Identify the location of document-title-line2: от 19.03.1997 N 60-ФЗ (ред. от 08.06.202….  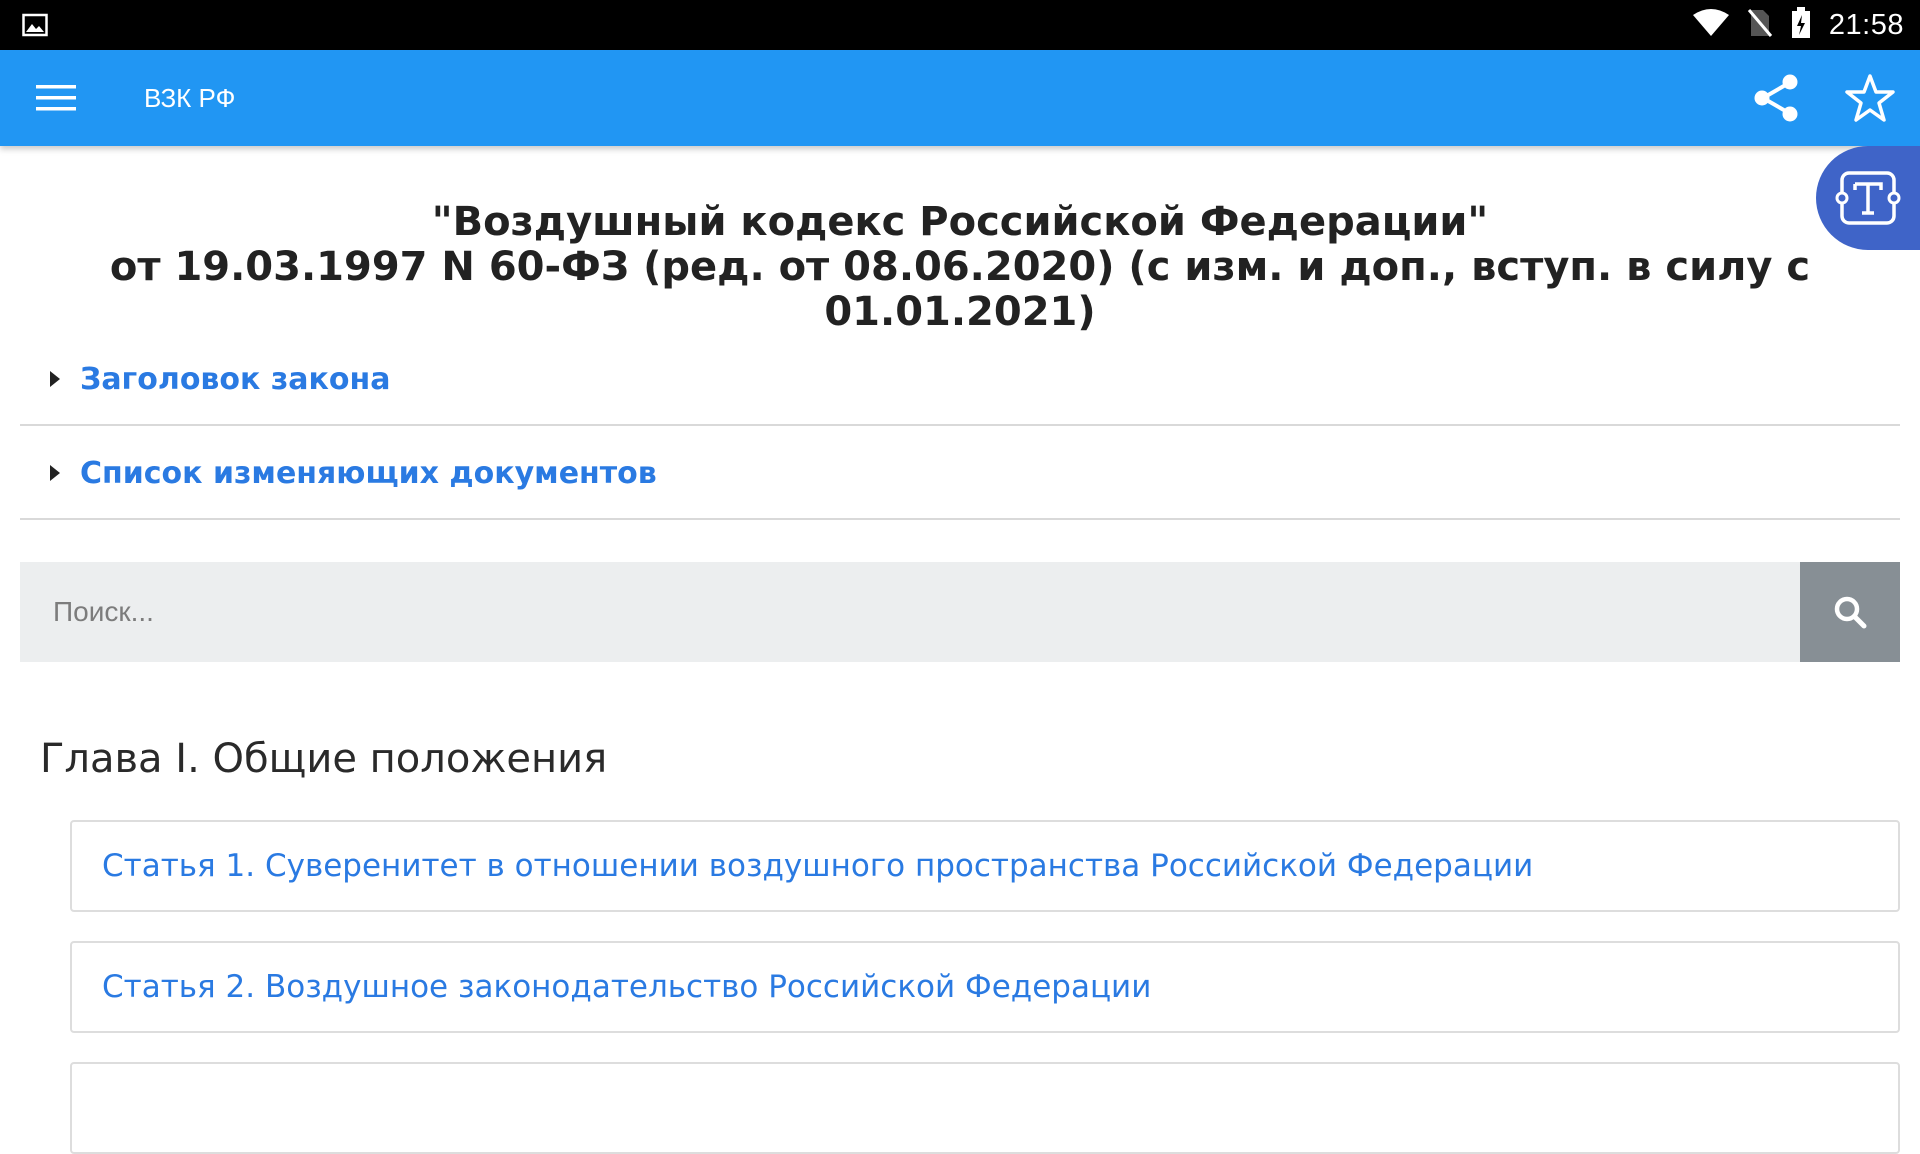
(960, 289).